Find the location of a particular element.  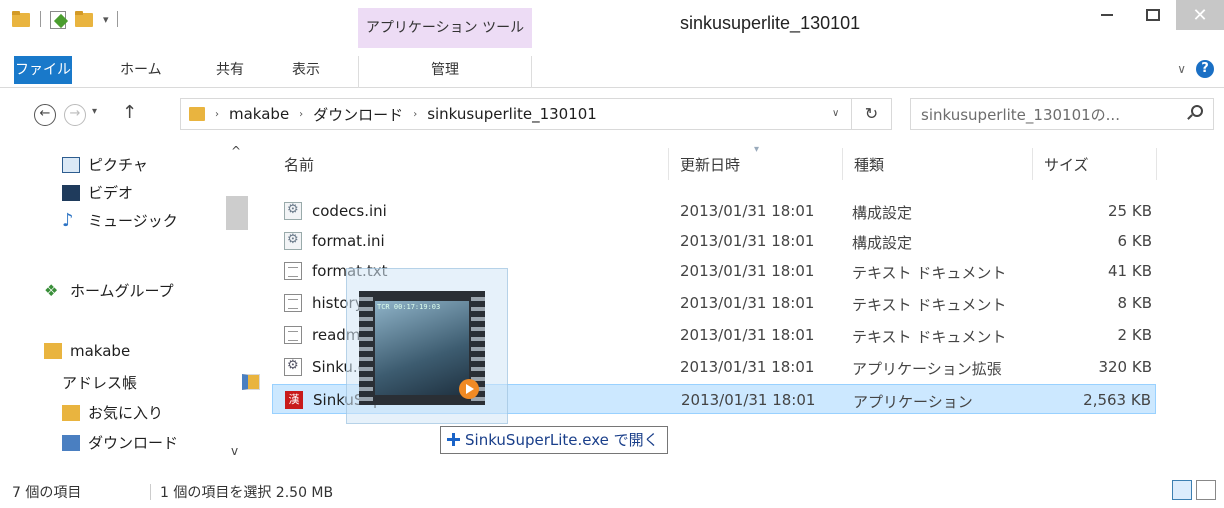

maximize-icon is located at coordinates (1153, 15).